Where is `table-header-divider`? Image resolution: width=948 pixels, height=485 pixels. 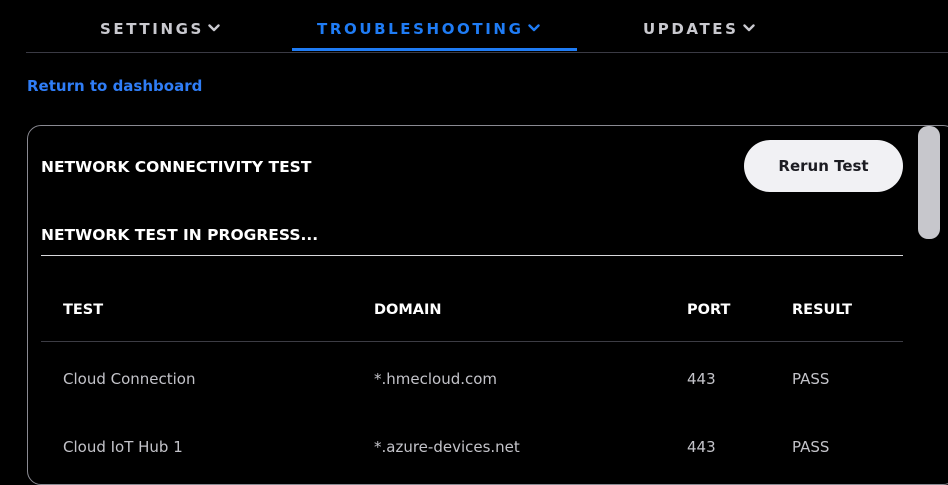
table-header-divider is located at coordinates (472, 341).